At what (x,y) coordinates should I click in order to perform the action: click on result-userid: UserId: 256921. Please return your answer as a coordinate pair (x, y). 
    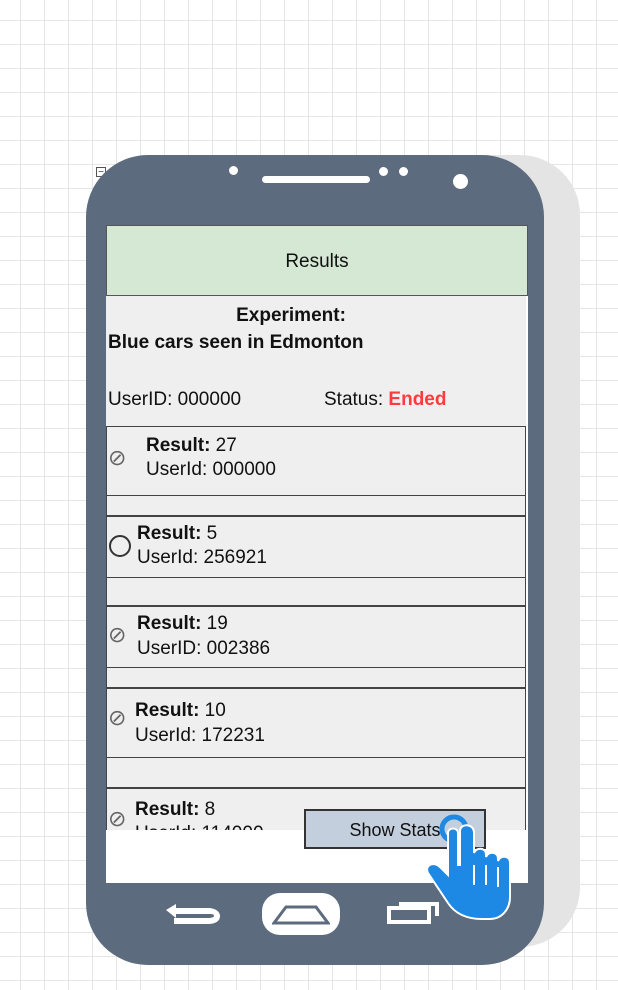
    Looking at the image, I should click on (202, 557).